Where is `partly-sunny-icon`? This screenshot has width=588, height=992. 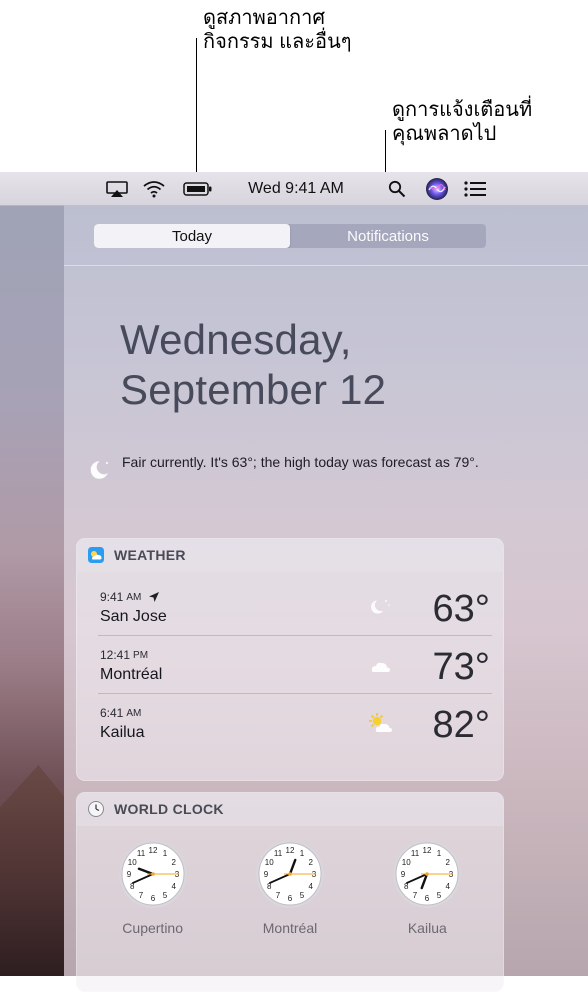
partly-sunny-icon is located at coordinates (380, 722).